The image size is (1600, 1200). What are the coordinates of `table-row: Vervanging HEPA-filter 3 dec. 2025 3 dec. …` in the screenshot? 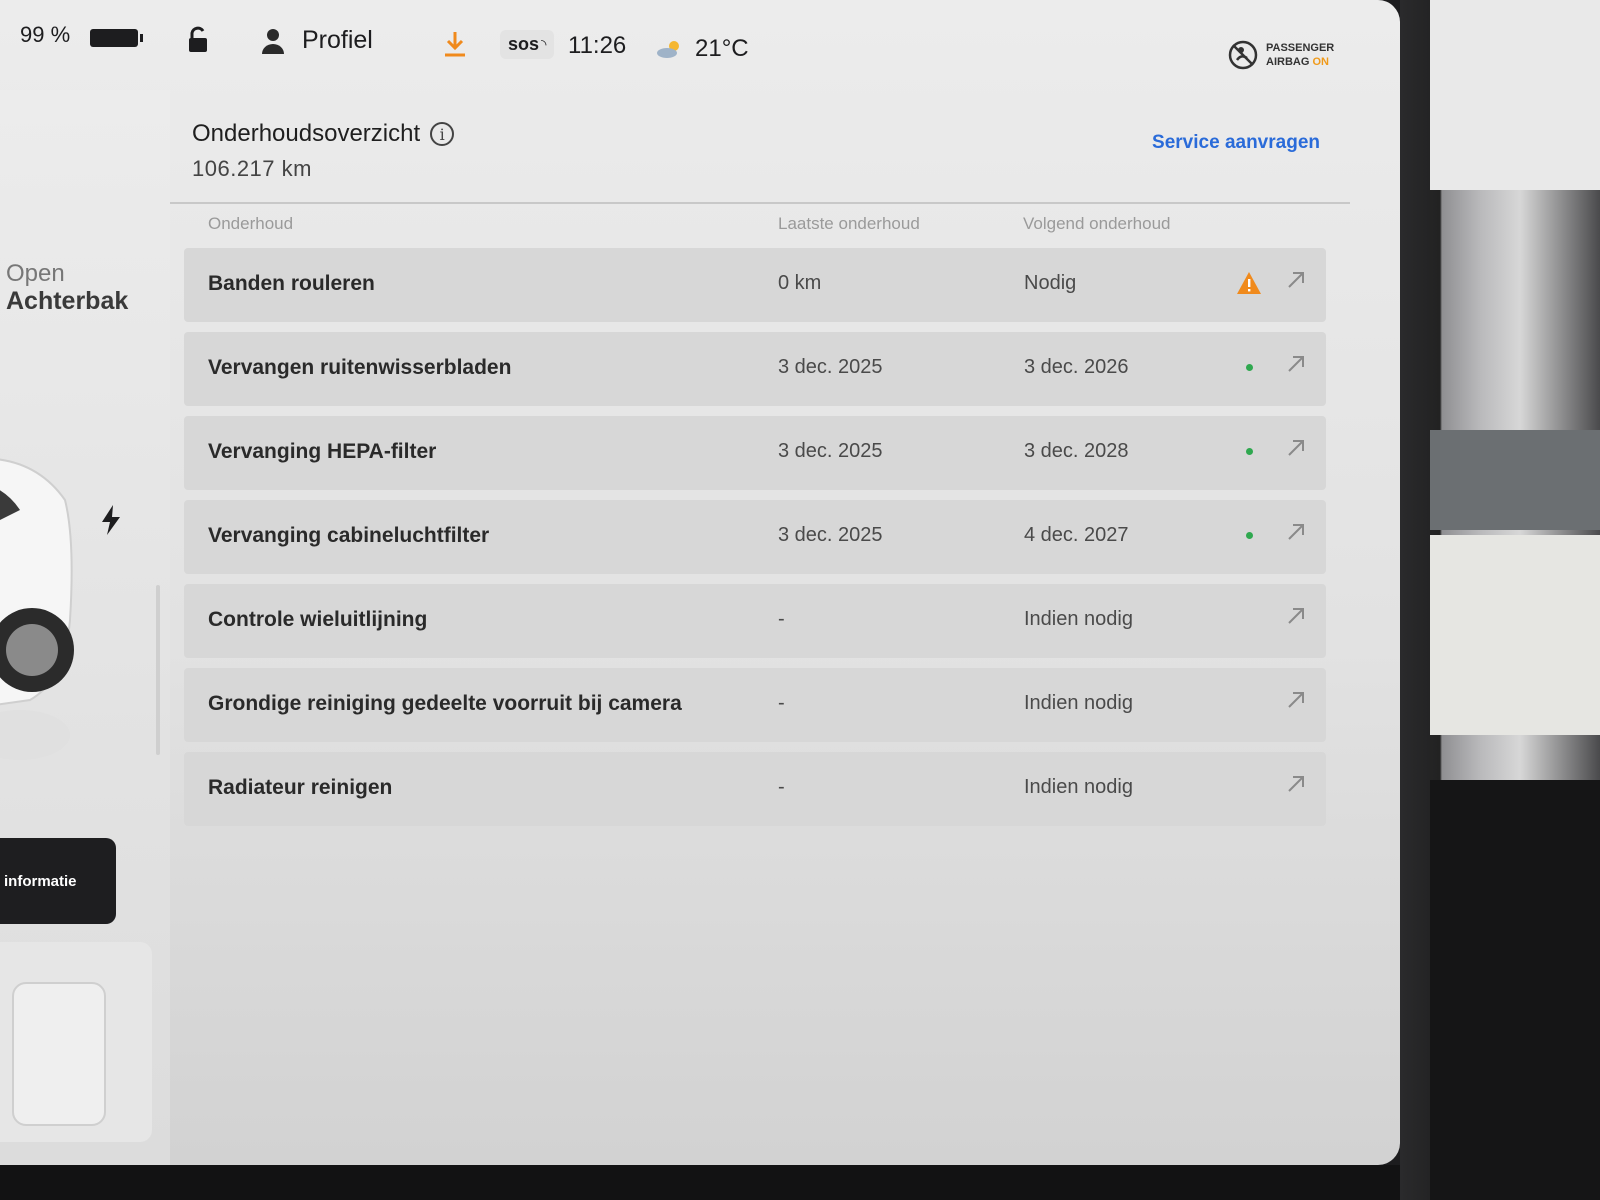 It's located at (755, 453).